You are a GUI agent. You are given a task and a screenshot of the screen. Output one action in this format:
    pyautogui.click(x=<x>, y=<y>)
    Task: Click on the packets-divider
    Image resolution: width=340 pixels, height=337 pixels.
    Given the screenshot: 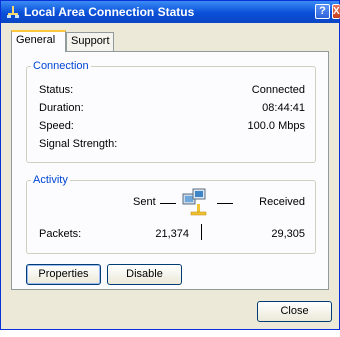 What is the action you would take?
    pyautogui.click(x=201, y=232)
    